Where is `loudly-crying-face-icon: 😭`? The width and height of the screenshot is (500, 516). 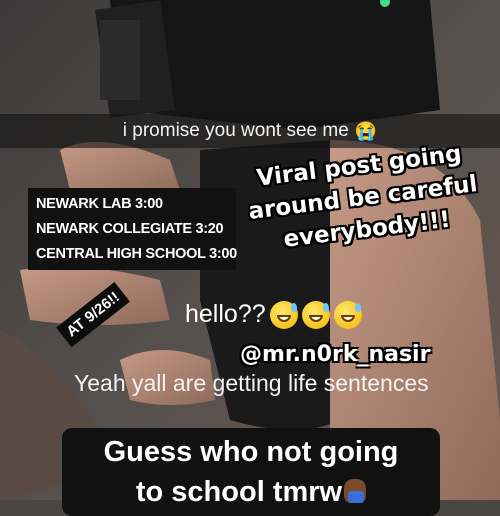 loudly-crying-face-icon: 😭 is located at coordinates (366, 130).